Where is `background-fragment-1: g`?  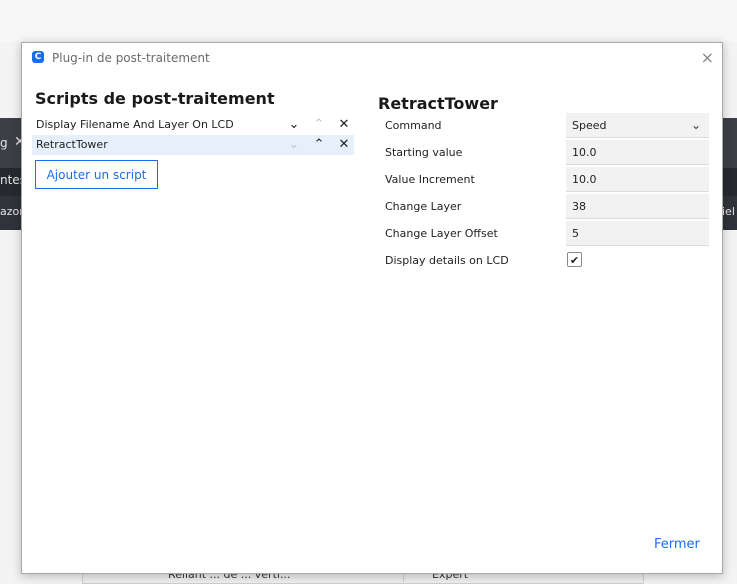
background-fragment-1: g is located at coordinates (4, 143).